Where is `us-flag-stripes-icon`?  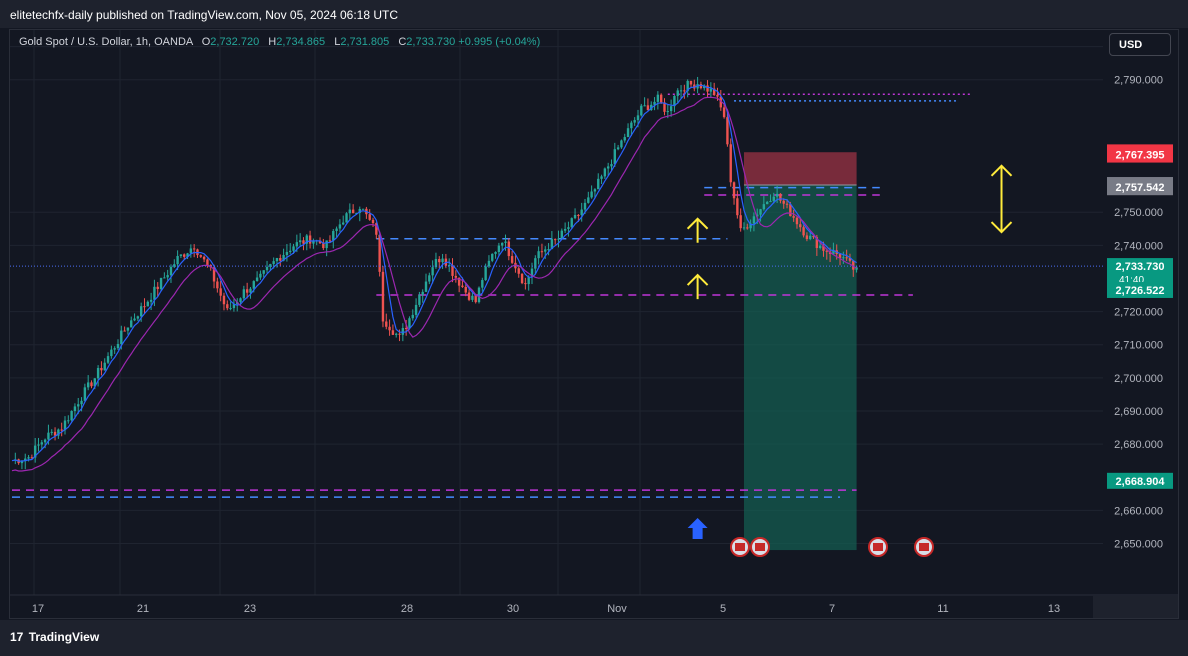
us-flag-stripes-icon is located at coordinates (924, 547).